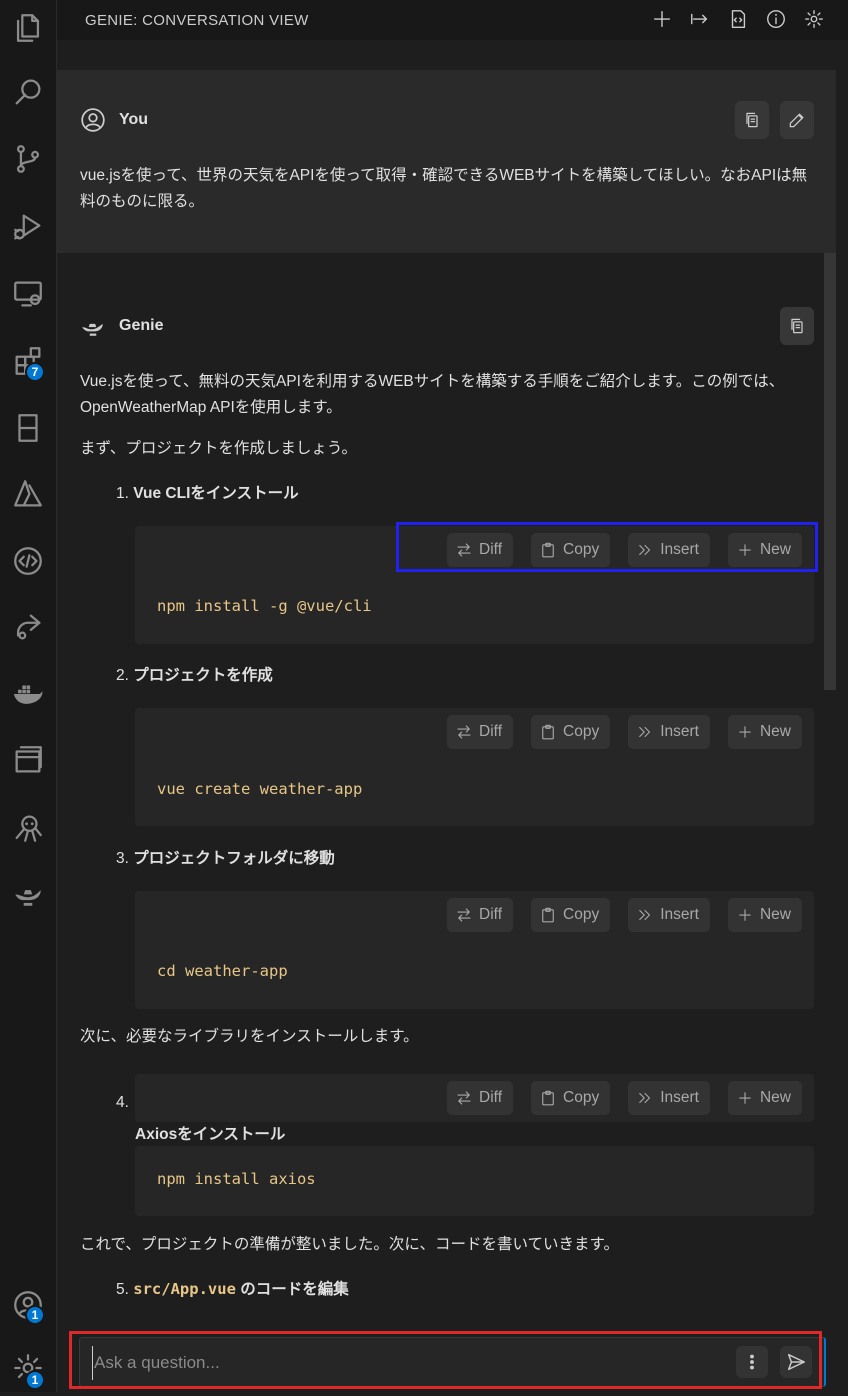 This screenshot has width=848, height=1396. I want to click on step-2-number: 2., so click(122, 675).